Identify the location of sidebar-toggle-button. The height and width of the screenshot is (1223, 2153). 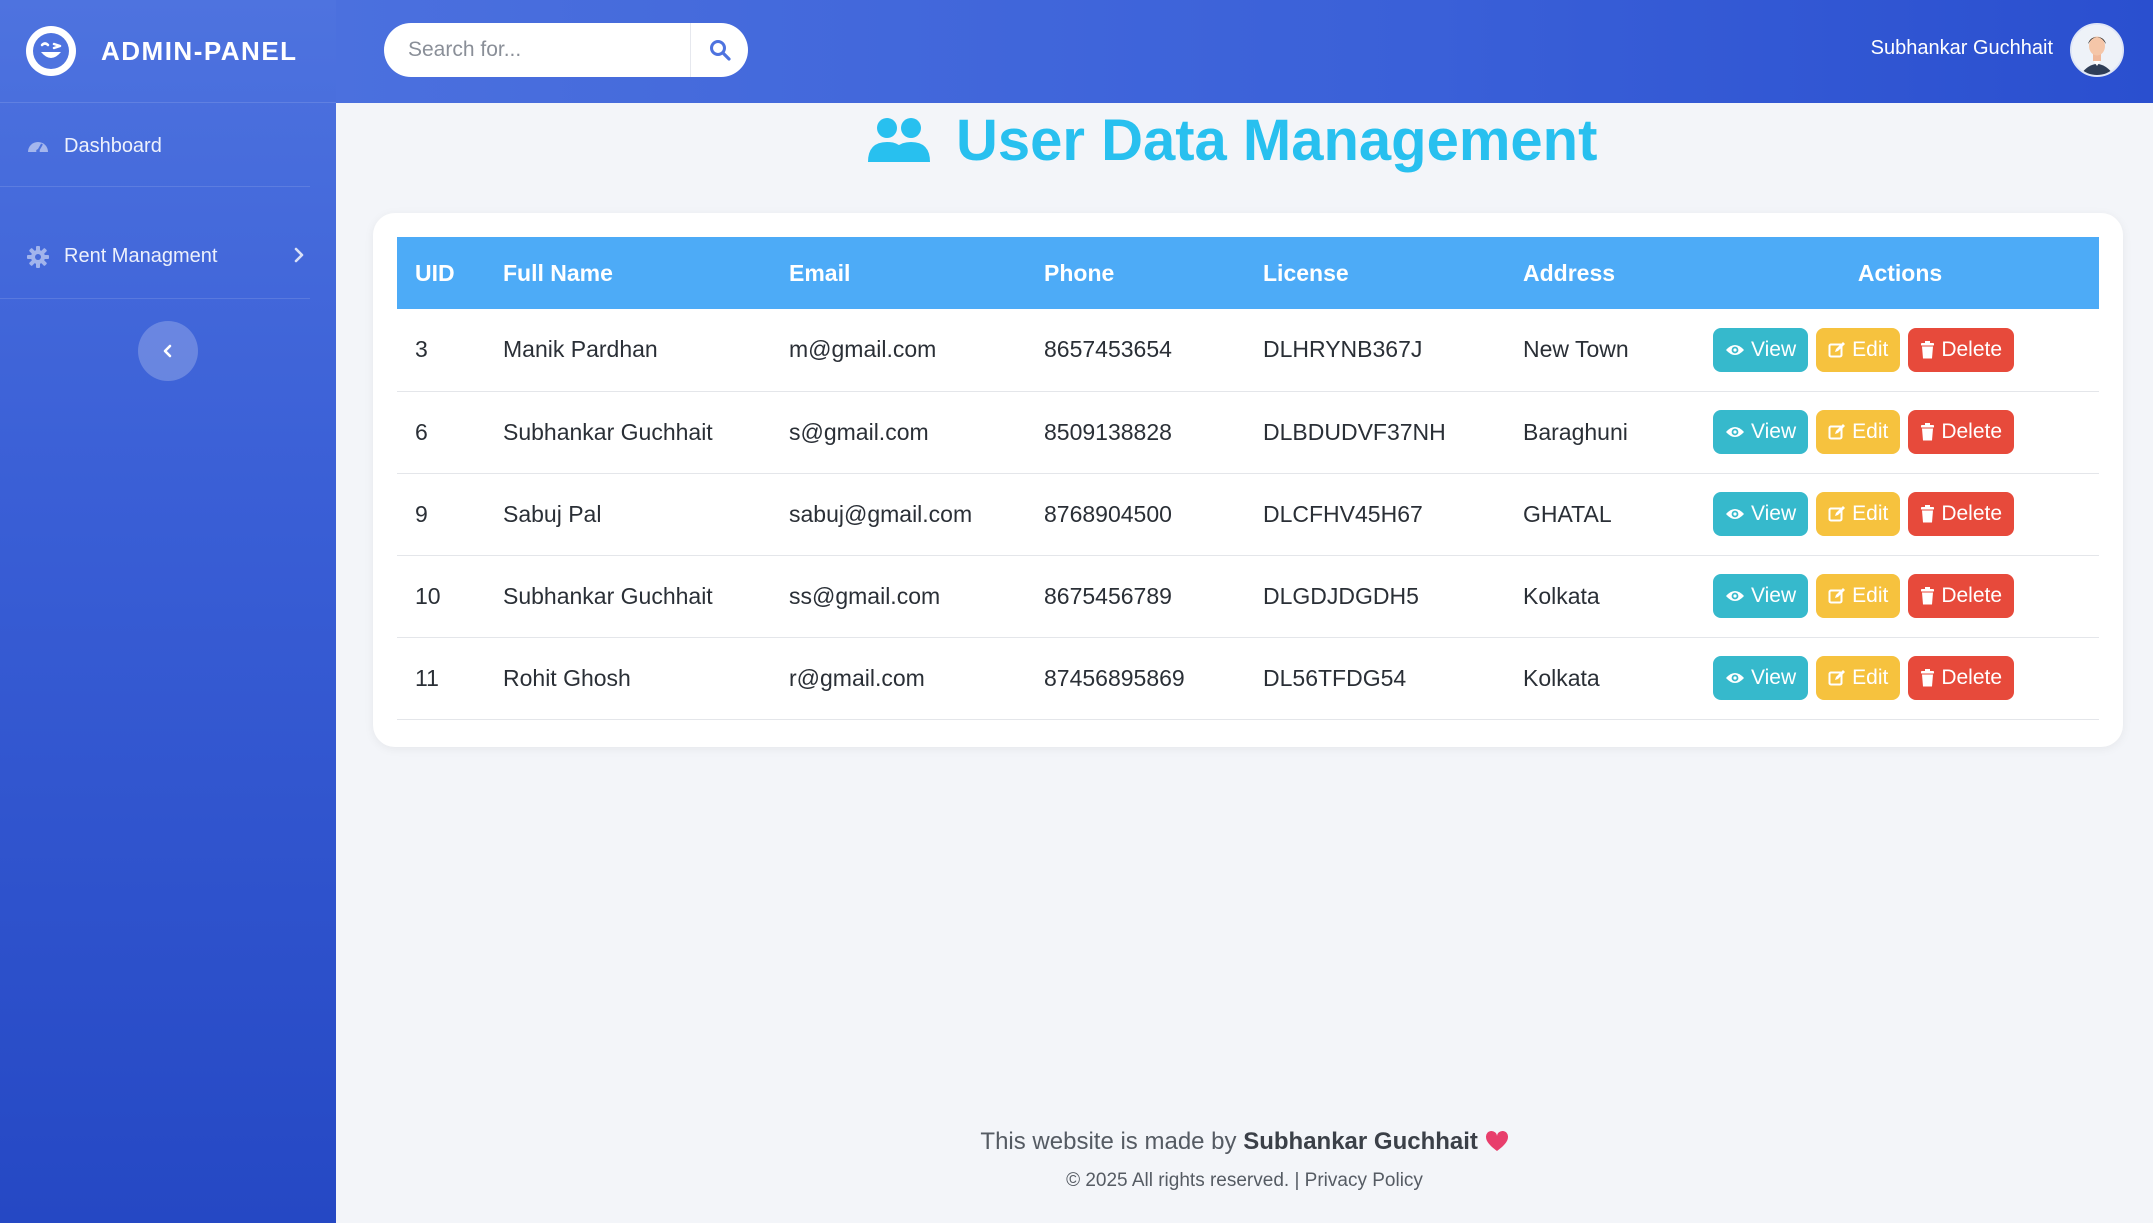
(168, 351).